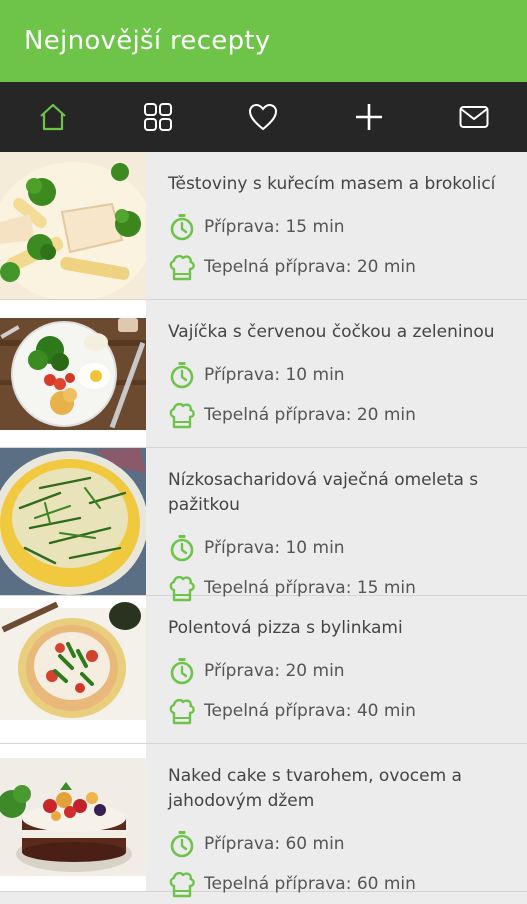  I want to click on prep-time: Příprava: 15 min, so click(274, 227).